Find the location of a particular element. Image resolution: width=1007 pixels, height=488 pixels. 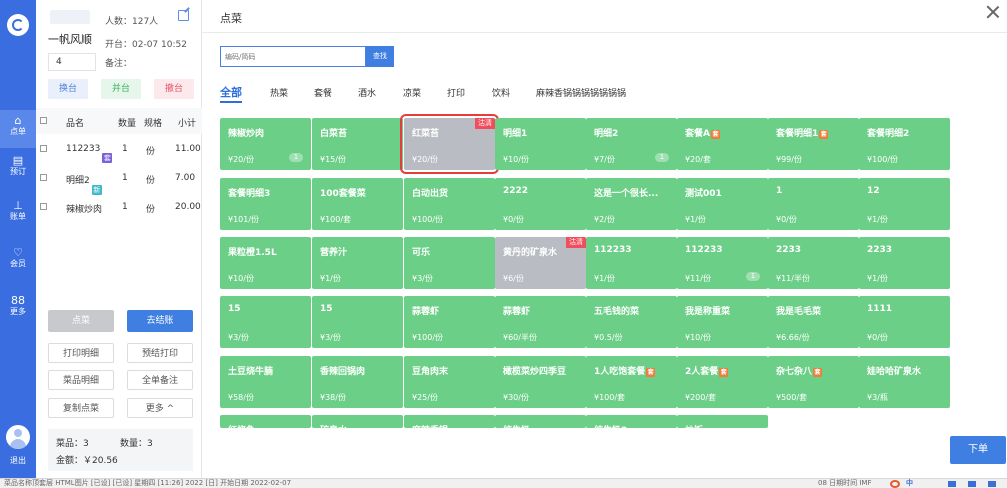

tab-1: 热菜 is located at coordinates (279, 92).